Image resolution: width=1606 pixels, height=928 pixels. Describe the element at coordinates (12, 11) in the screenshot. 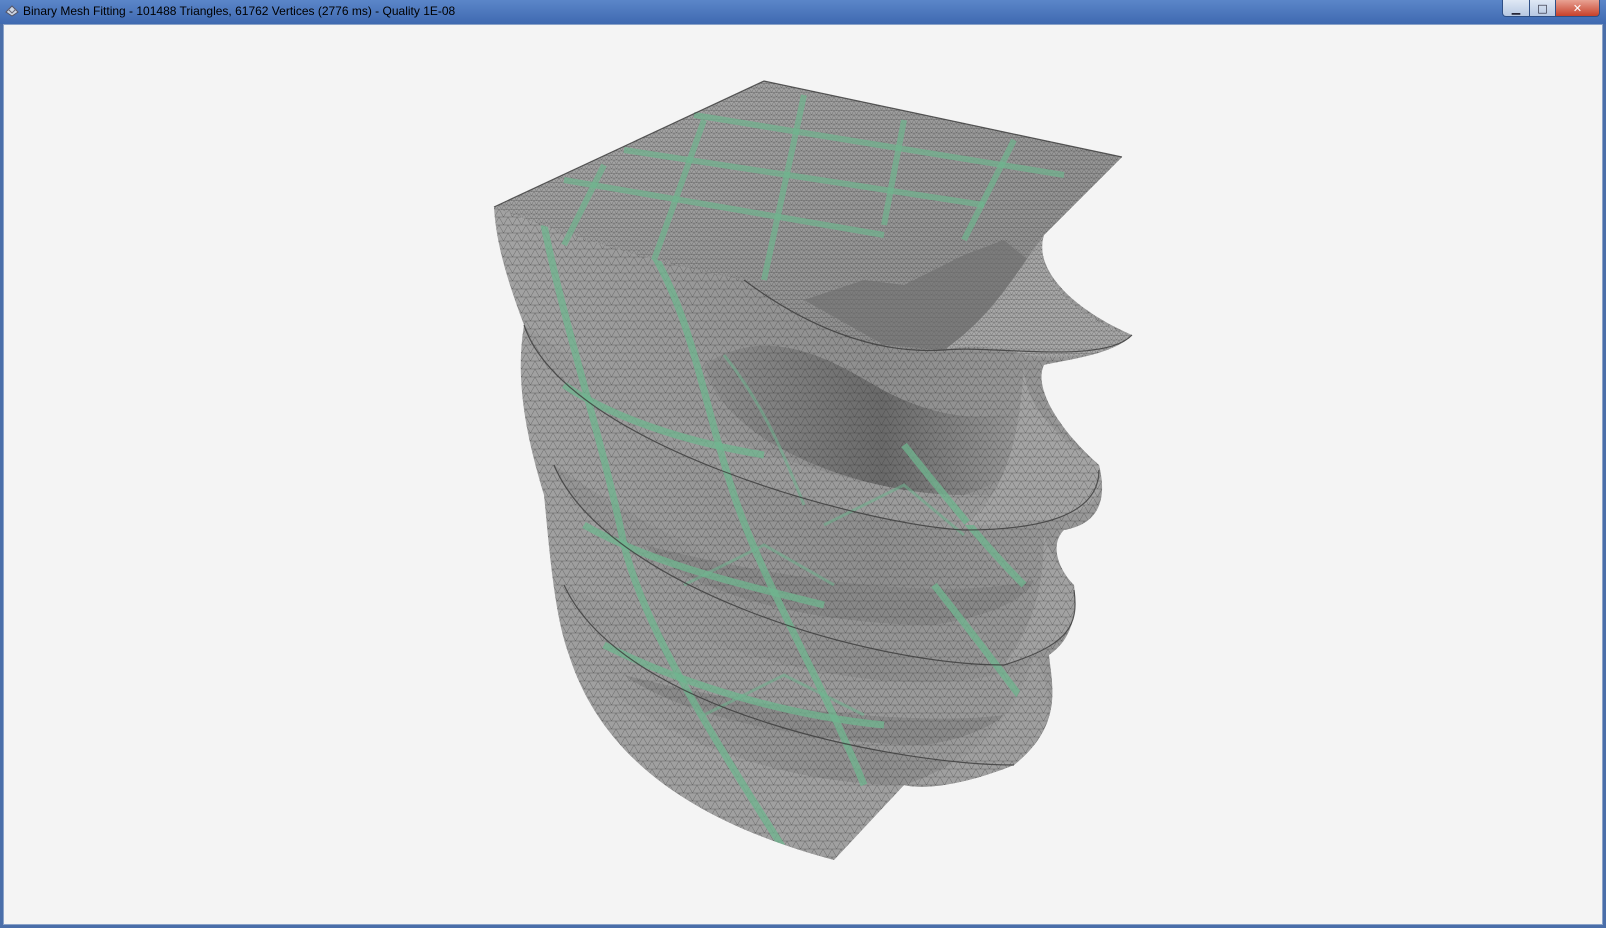

I see `app-icon` at that location.